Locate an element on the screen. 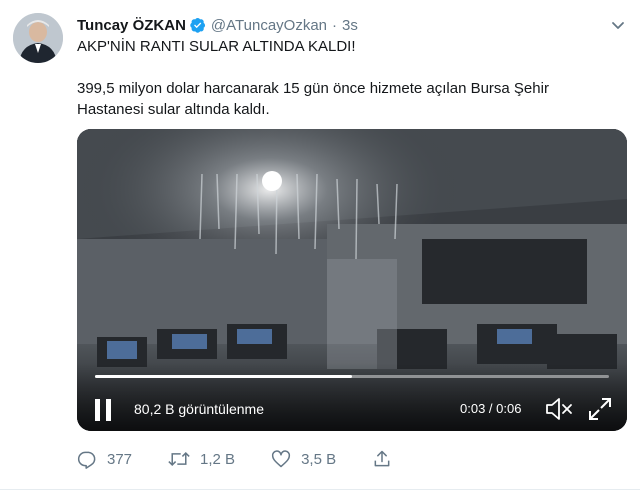 This screenshot has width=640, height=490. verified-badge-icon is located at coordinates (198, 25).